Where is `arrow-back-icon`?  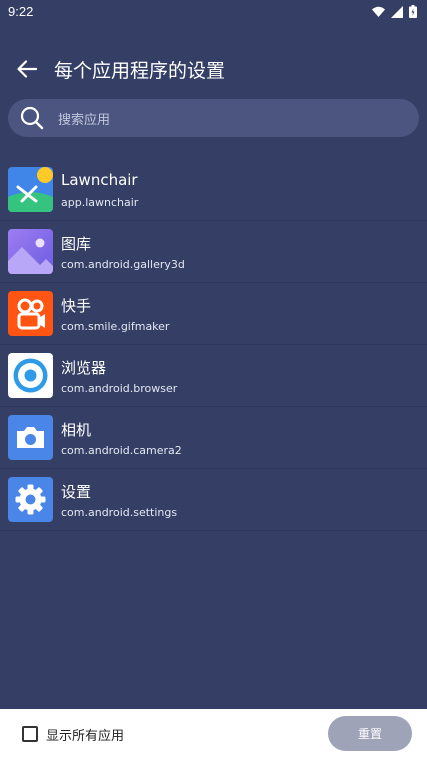
arrow-back-icon is located at coordinates (27, 69).